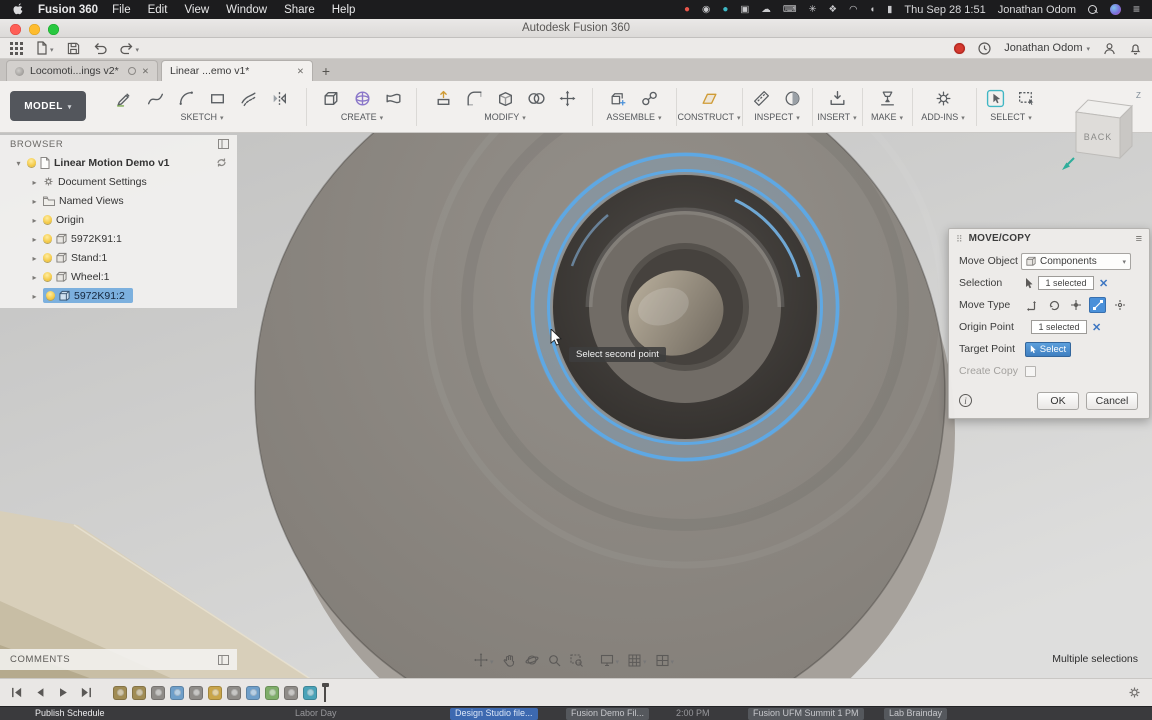 This screenshot has width=1152, height=720. Describe the element at coordinates (813, 9) in the screenshot. I see `time-machine-icon: ✳` at that location.